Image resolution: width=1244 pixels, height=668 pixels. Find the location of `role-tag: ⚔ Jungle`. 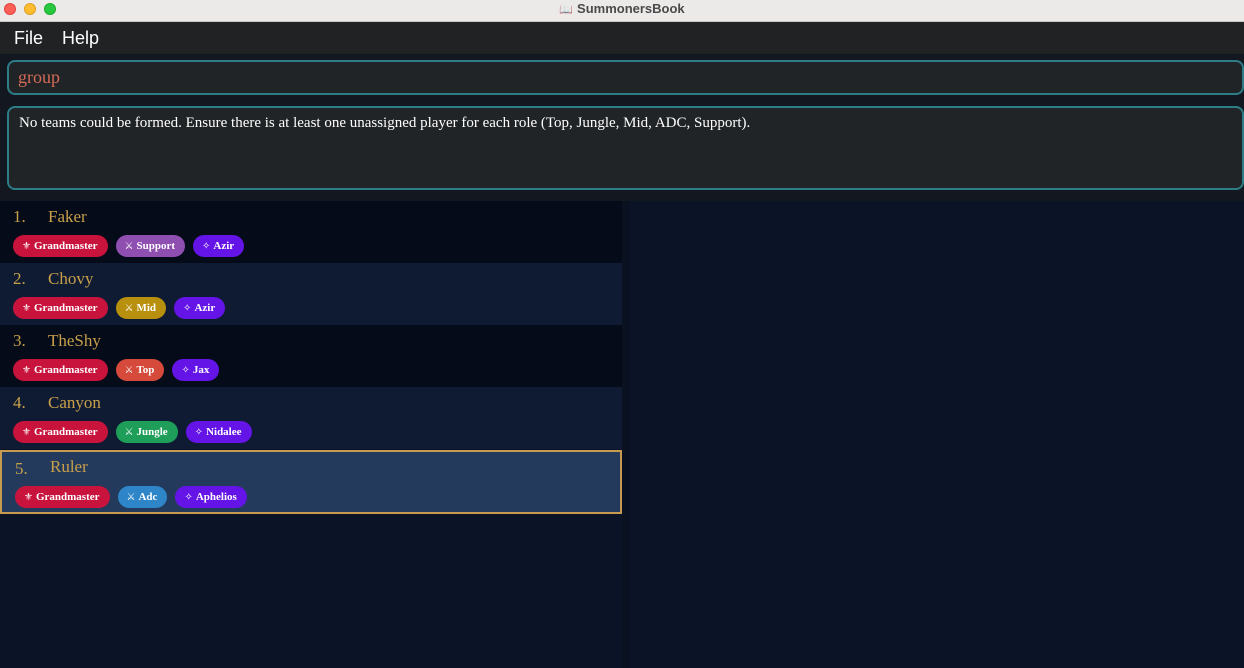

role-tag: ⚔ Jungle is located at coordinates (146, 432).